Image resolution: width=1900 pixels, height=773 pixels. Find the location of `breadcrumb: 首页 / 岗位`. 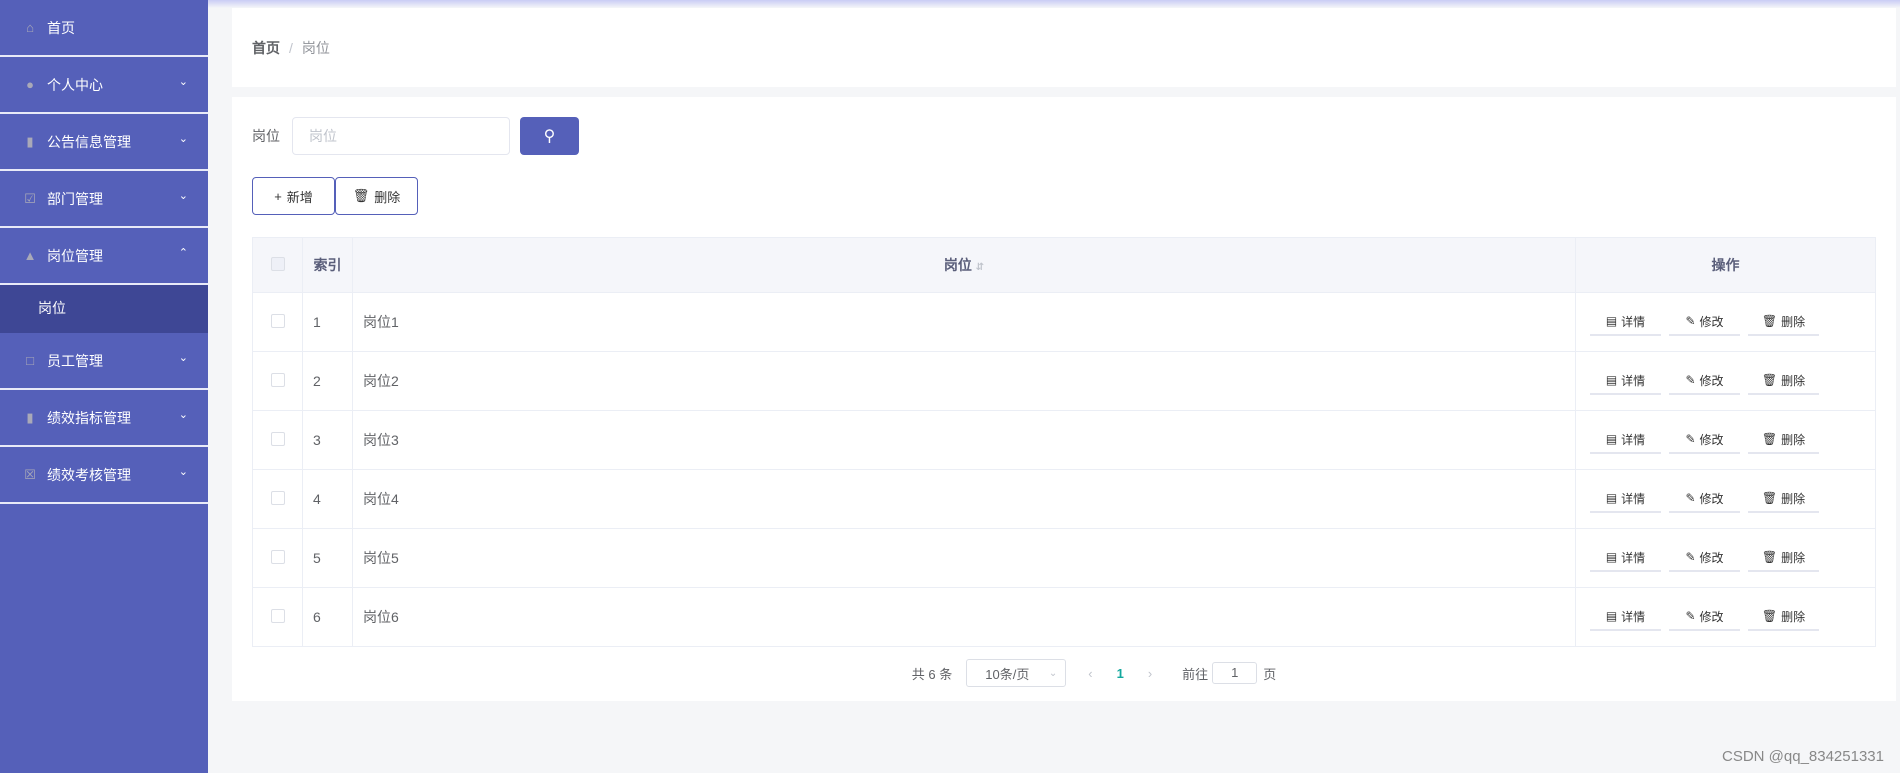

breadcrumb: 首页 / 岗位 is located at coordinates (1064, 47).